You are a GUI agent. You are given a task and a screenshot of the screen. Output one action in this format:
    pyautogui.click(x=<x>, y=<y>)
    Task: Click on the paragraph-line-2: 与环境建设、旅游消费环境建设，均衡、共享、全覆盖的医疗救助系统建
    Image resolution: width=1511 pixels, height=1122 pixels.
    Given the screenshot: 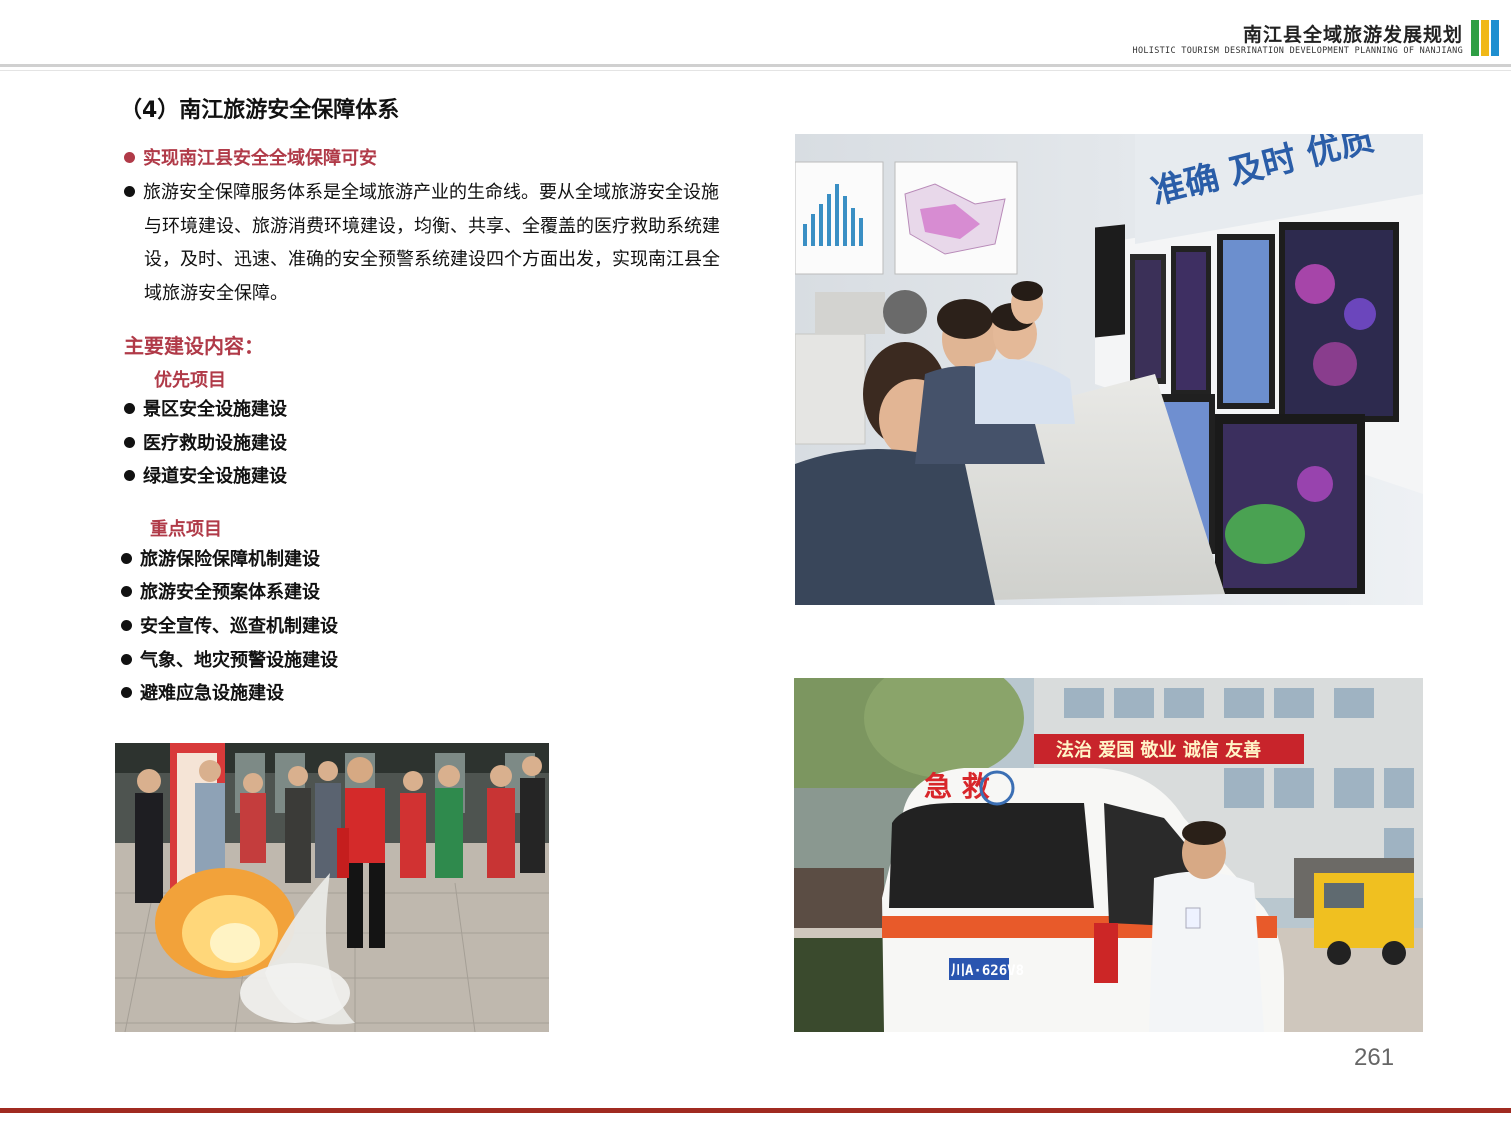 What is the action you would take?
    pyautogui.click(x=432, y=226)
    